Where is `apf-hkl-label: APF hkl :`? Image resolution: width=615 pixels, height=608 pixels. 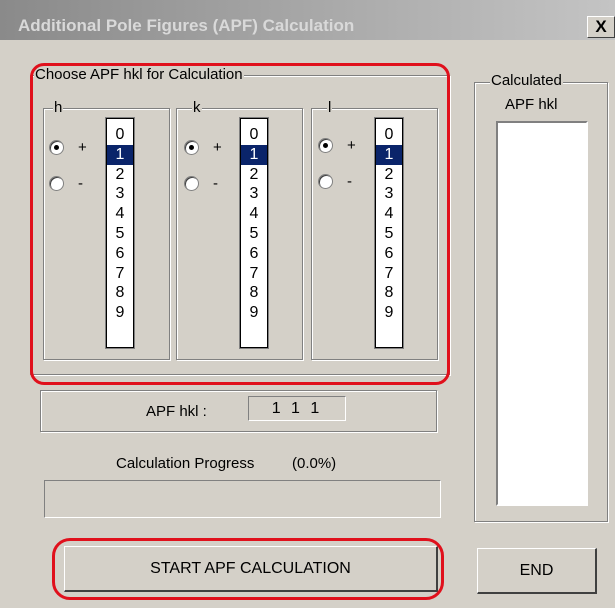
apf-hkl-label: APF hkl : is located at coordinates (176, 411).